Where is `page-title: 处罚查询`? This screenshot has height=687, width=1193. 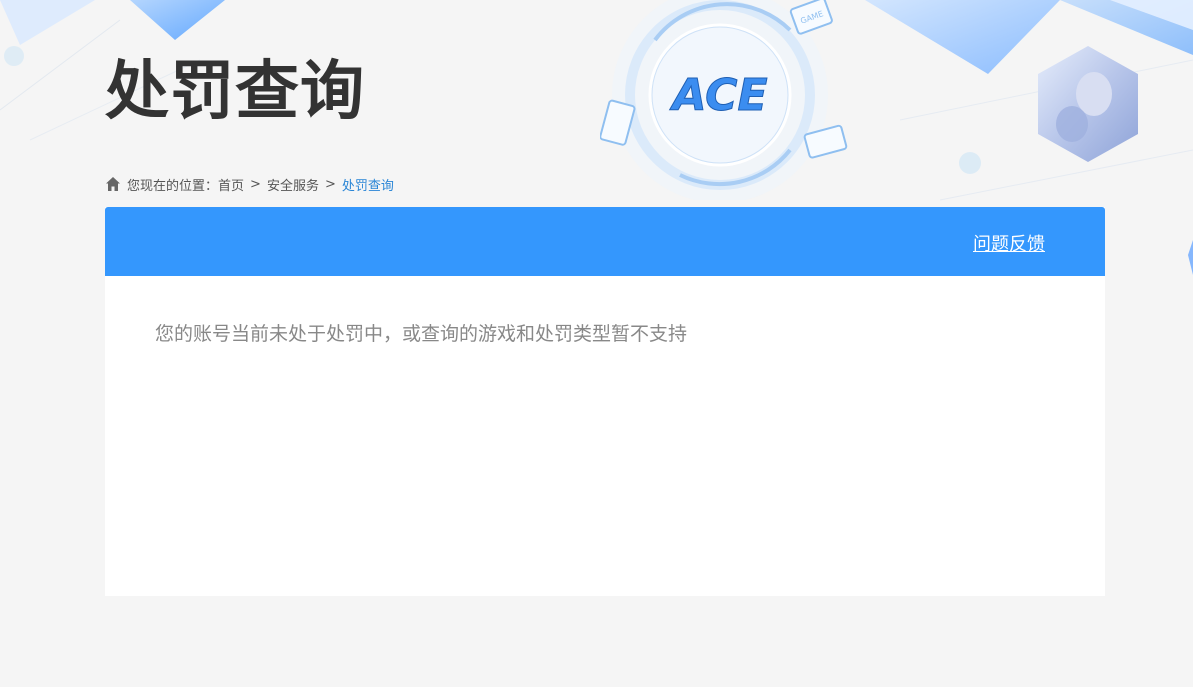
page-title: 处罚查询 is located at coordinates (235, 92).